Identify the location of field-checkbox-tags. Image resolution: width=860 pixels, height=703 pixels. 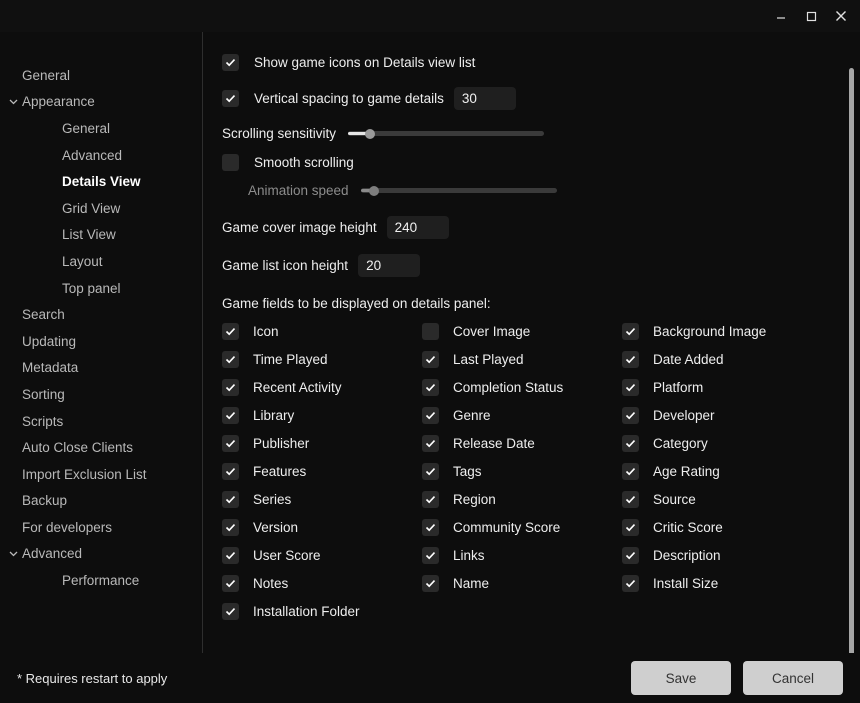
(430, 471).